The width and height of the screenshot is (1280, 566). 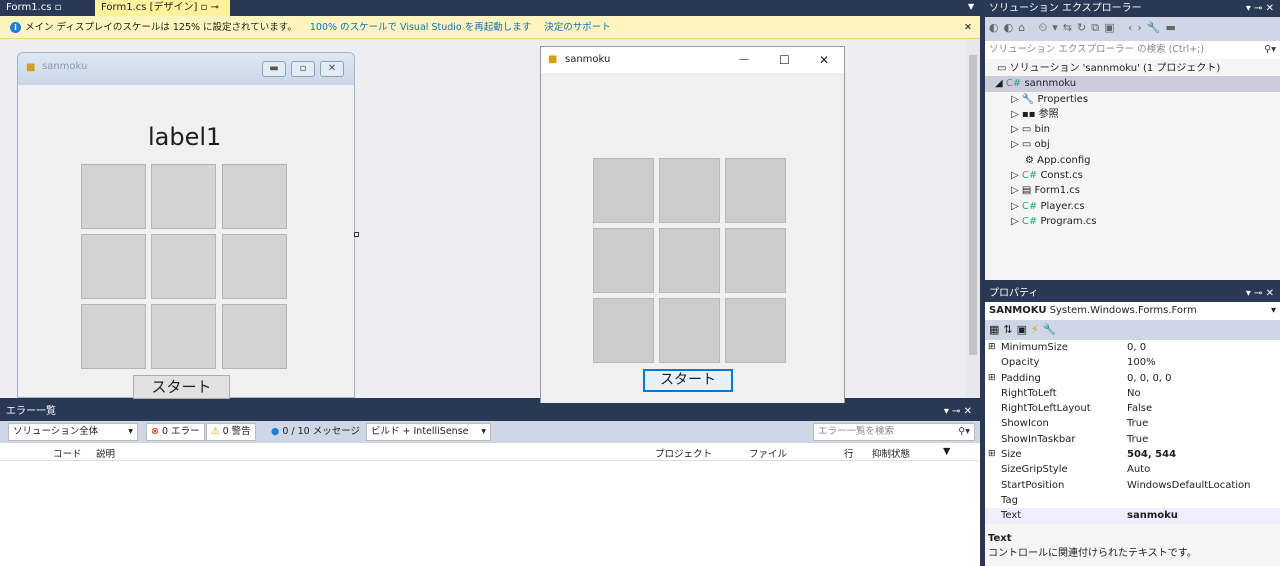 What do you see at coordinates (1132, 221) in the screenshot?
I see `tree-item: ▷ C# Program.cs` at bounding box center [1132, 221].